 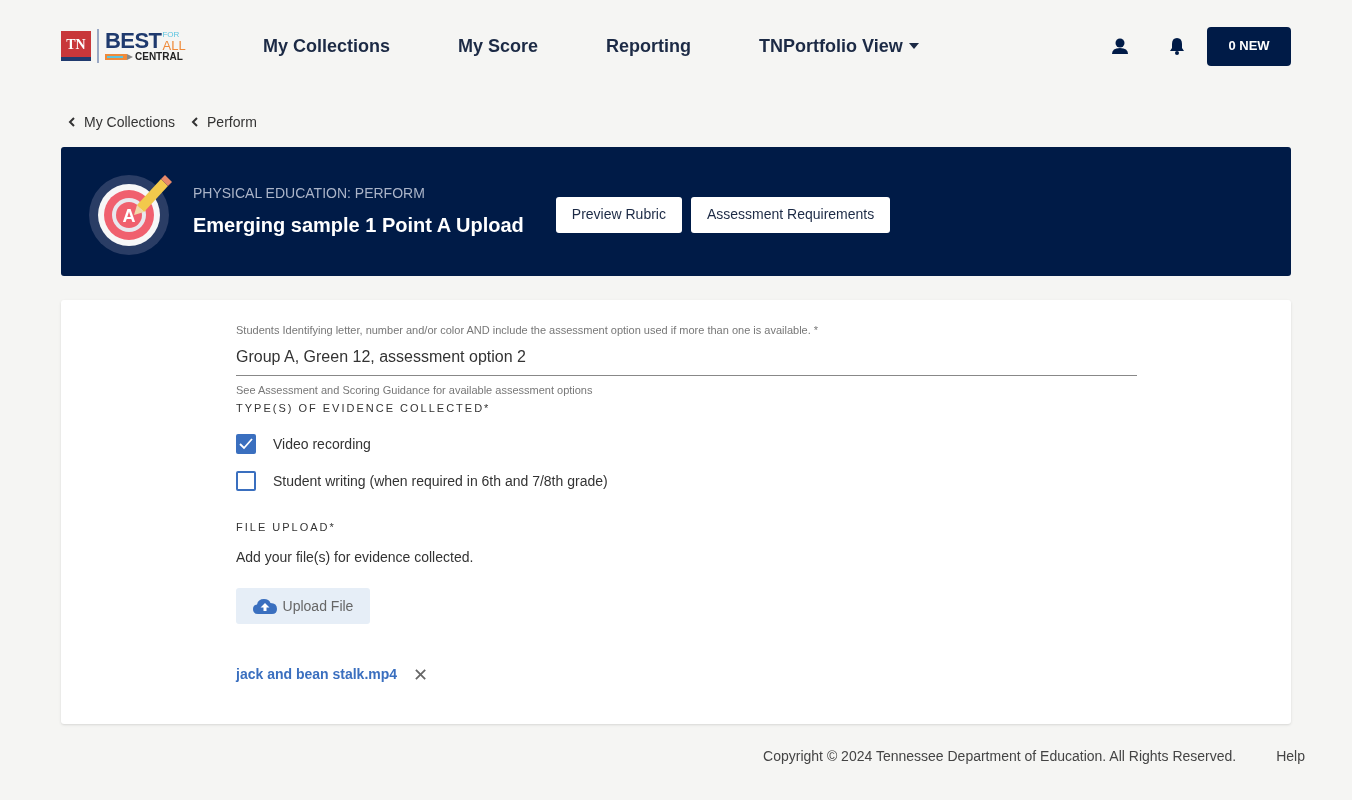 What do you see at coordinates (649, 46) in the screenshot?
I see `nav-link: Reporting` at bounding box center [649, 46].